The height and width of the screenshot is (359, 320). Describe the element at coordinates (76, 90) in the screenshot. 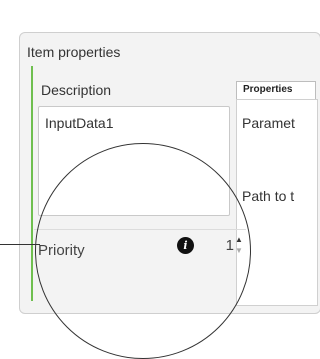

I see `description-label: Description` at that location.